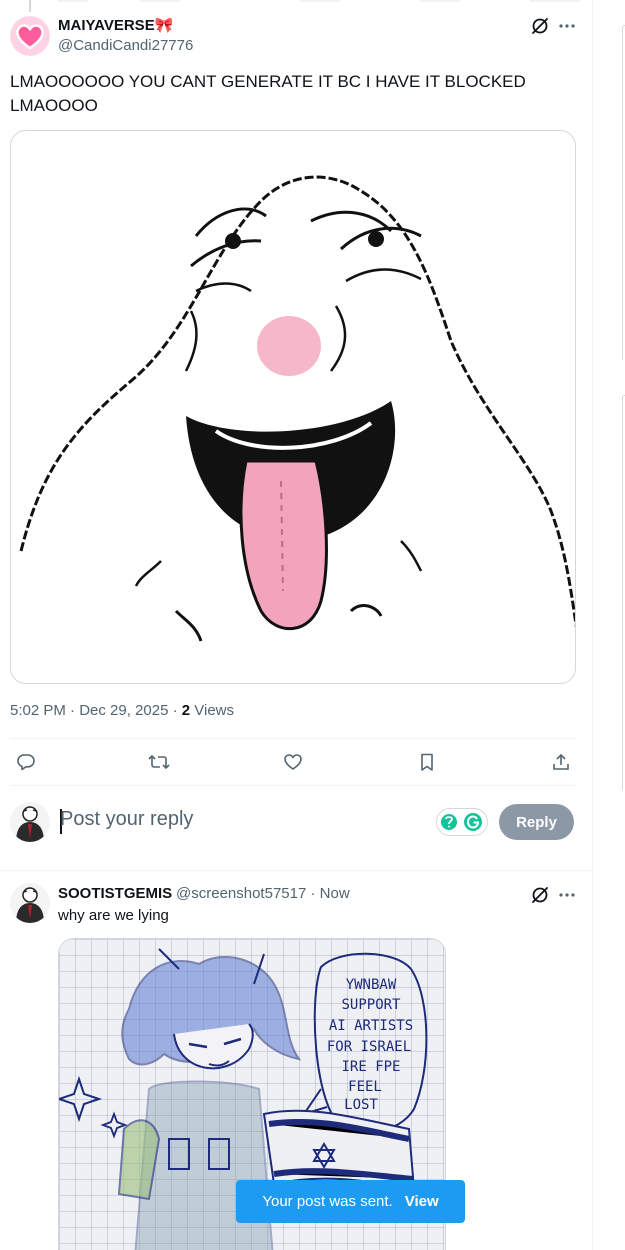 The image size is (625, 1250). I want to click on post-sent-toast: Your post was sent. View, so click(350, 1201).